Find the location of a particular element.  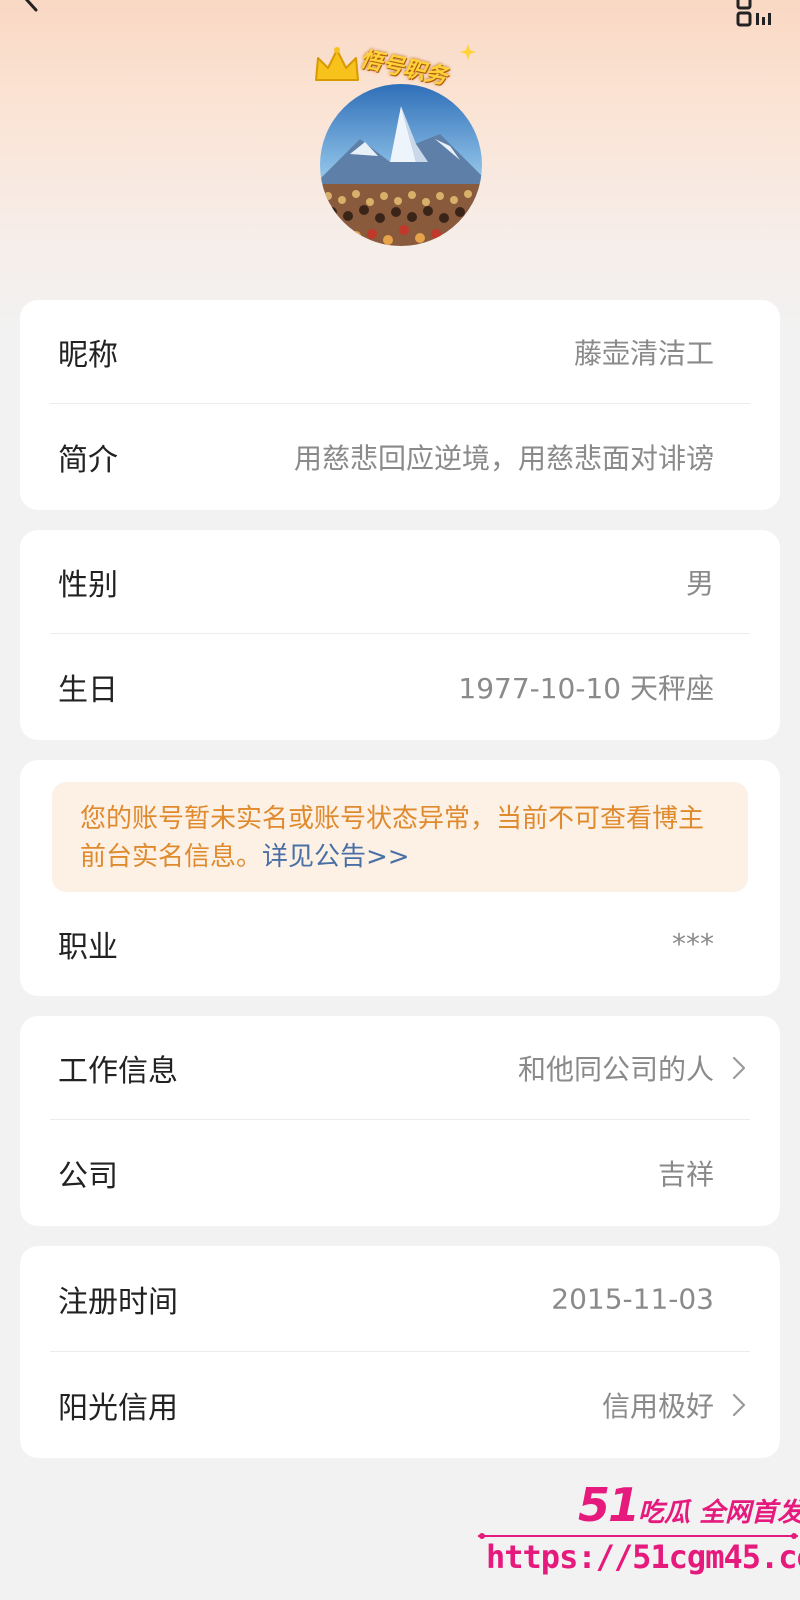

company-value: 吉祥 is located at coordinates (685, 1174).